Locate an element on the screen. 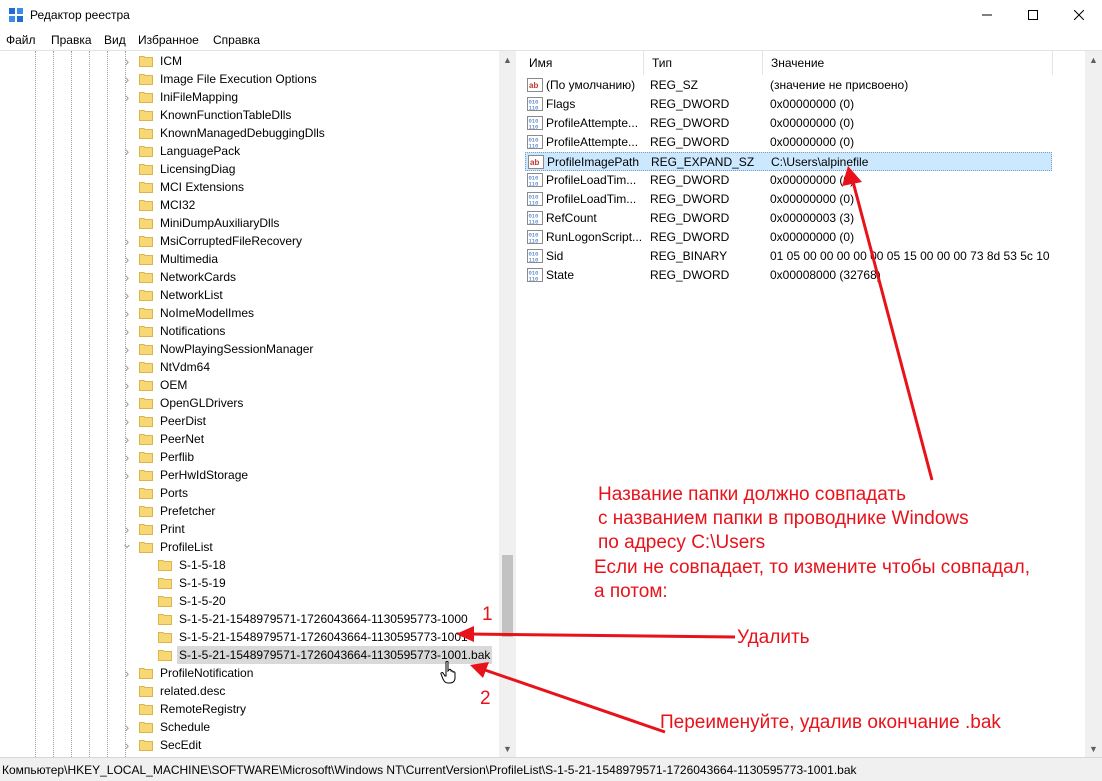 The image size is (1102, 781). chevron-down-icon: ⌄ is located at coordinates (127, 544).